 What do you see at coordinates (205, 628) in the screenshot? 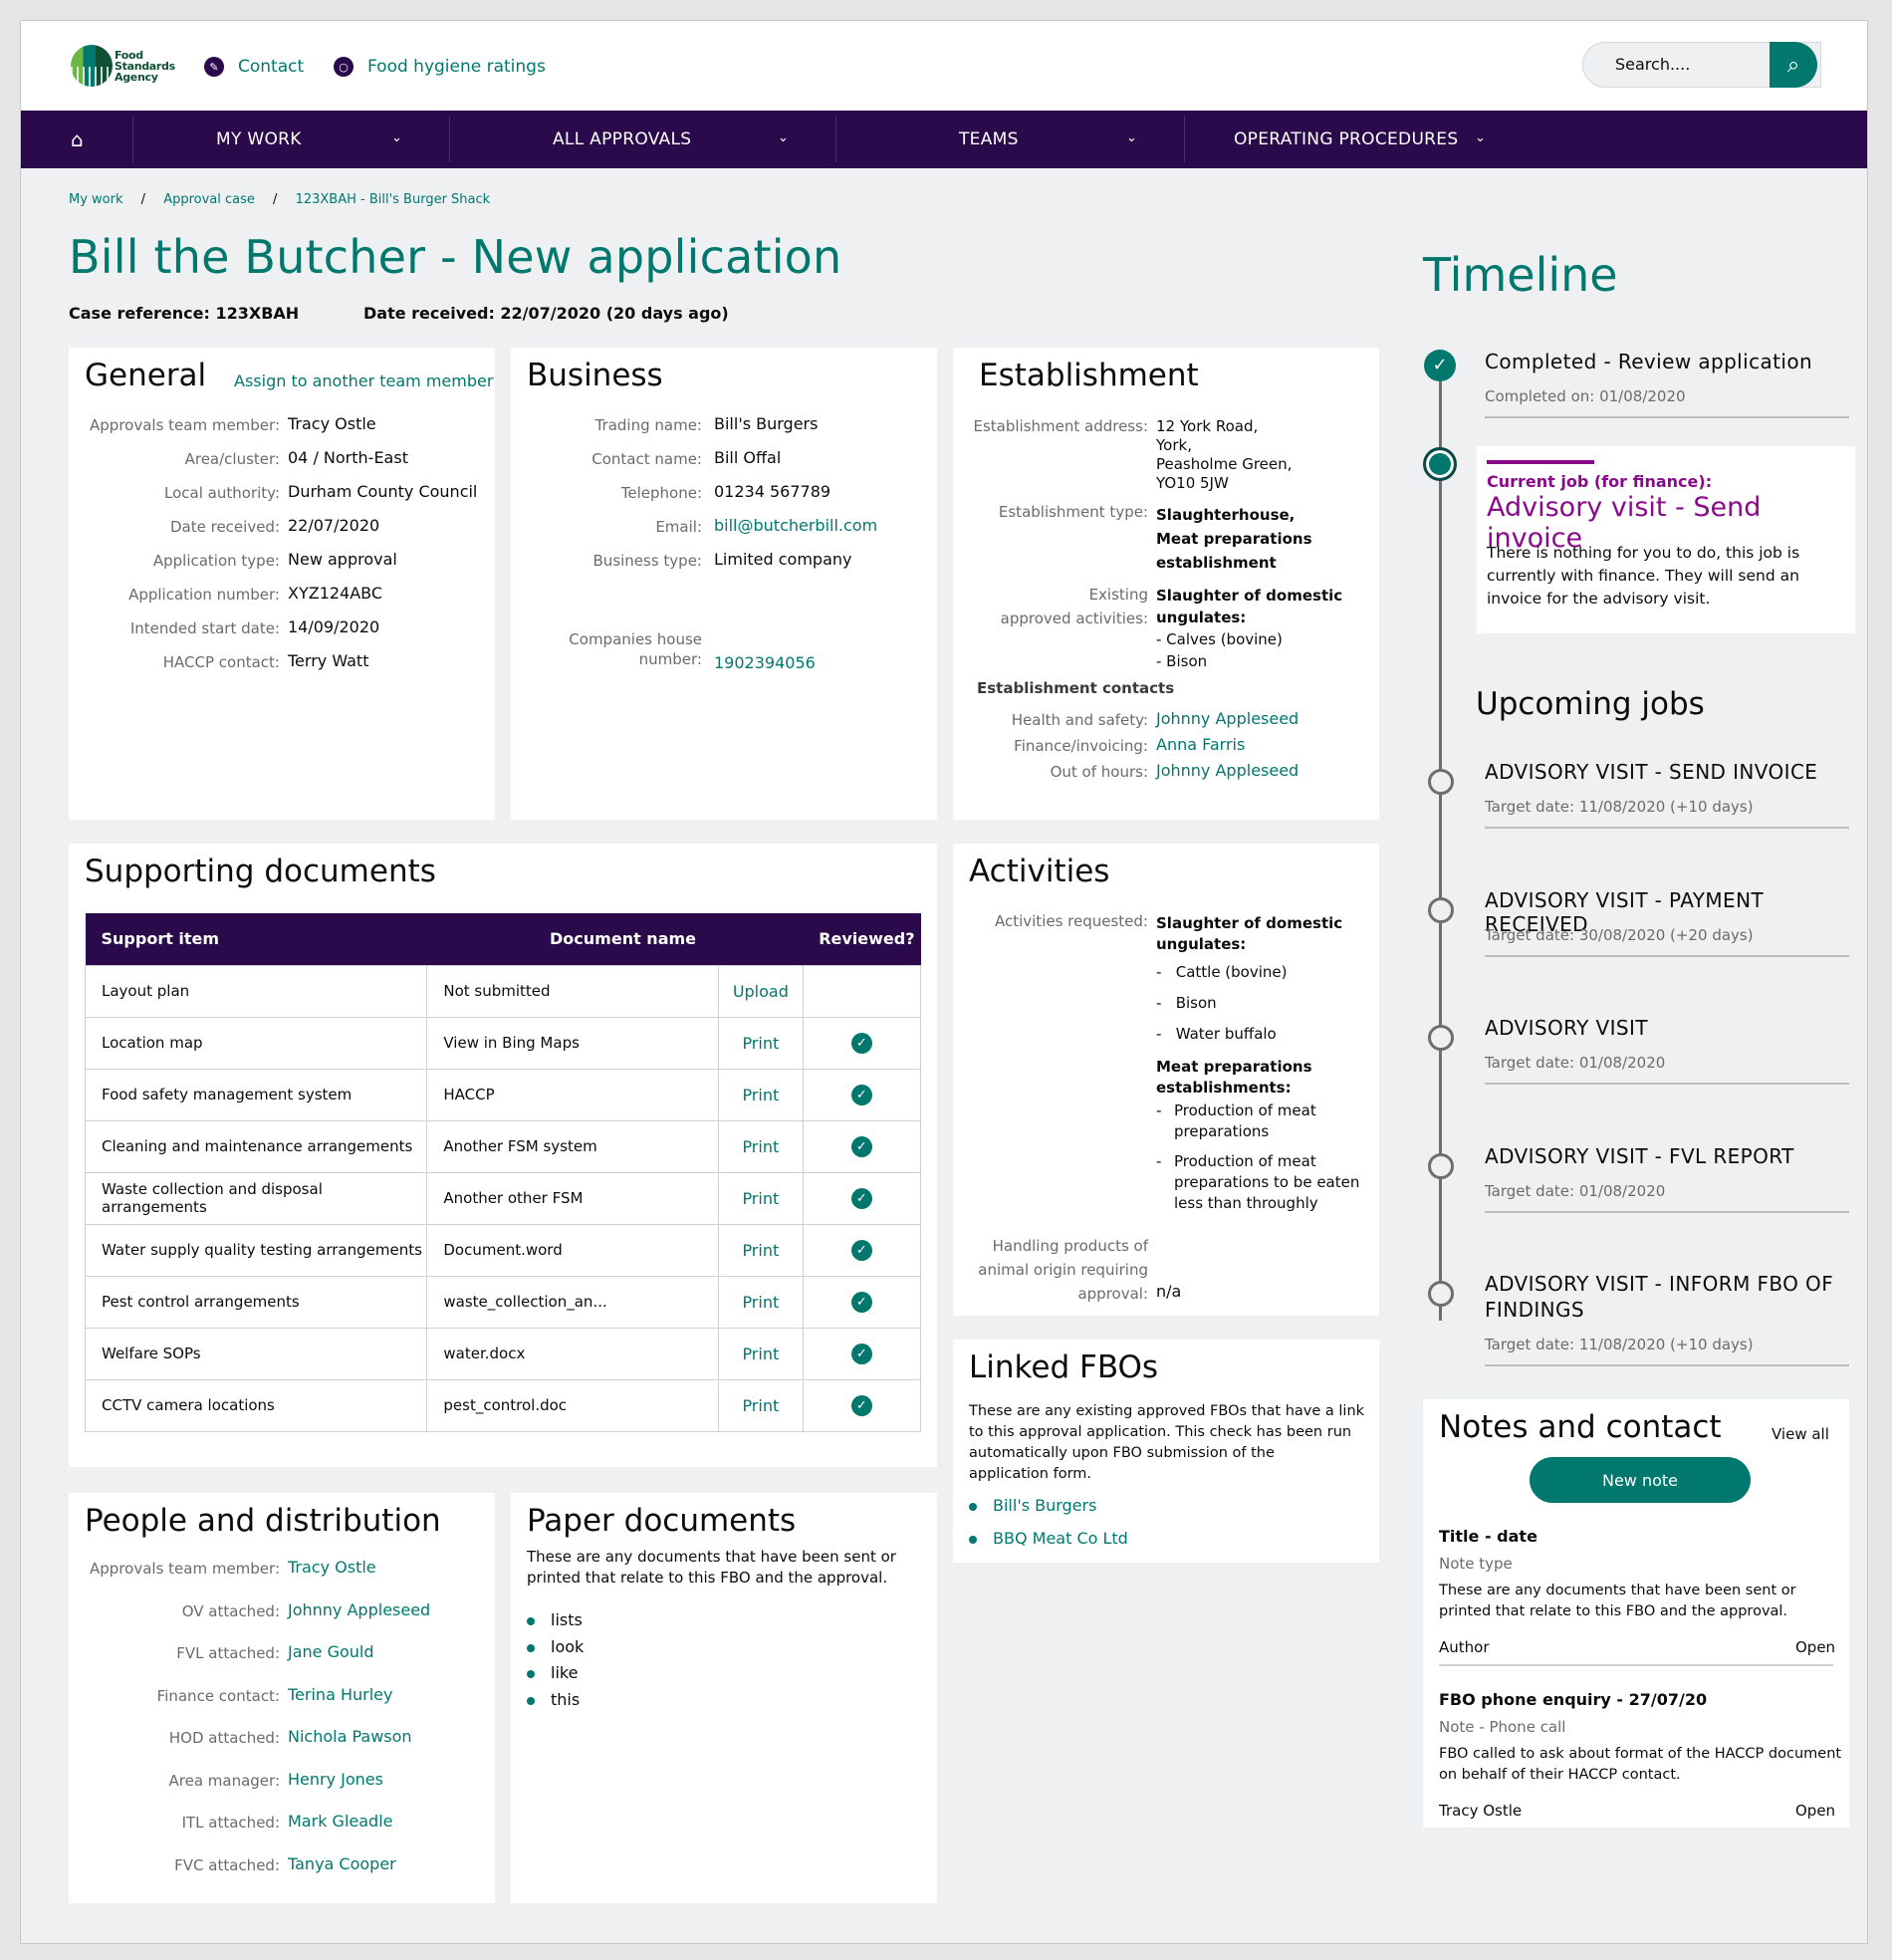
I see `field-label: Intended start date:` at bounding box center [205, 628].